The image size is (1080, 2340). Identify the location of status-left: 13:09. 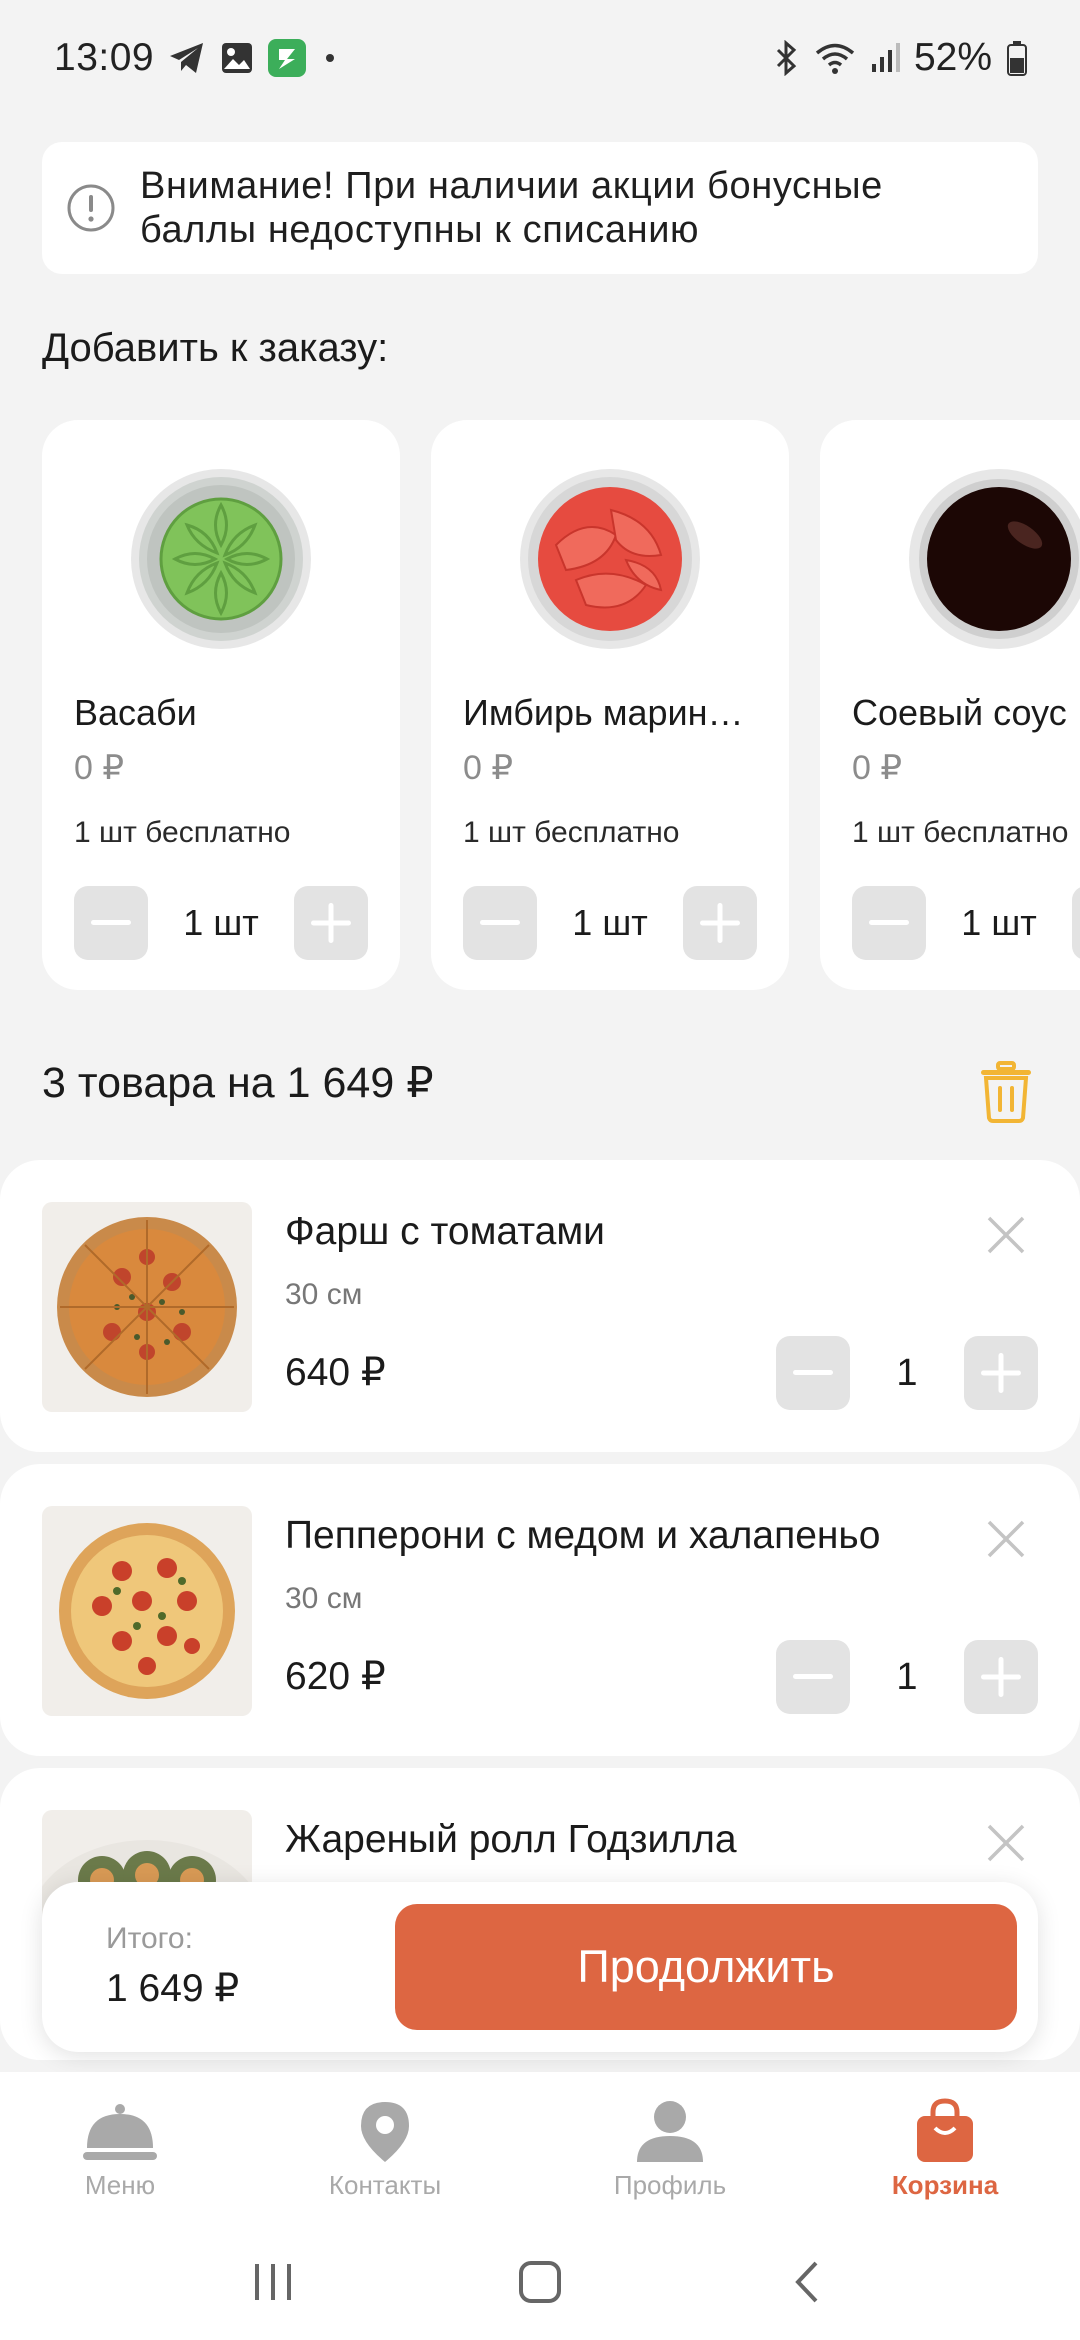
(197, 58).